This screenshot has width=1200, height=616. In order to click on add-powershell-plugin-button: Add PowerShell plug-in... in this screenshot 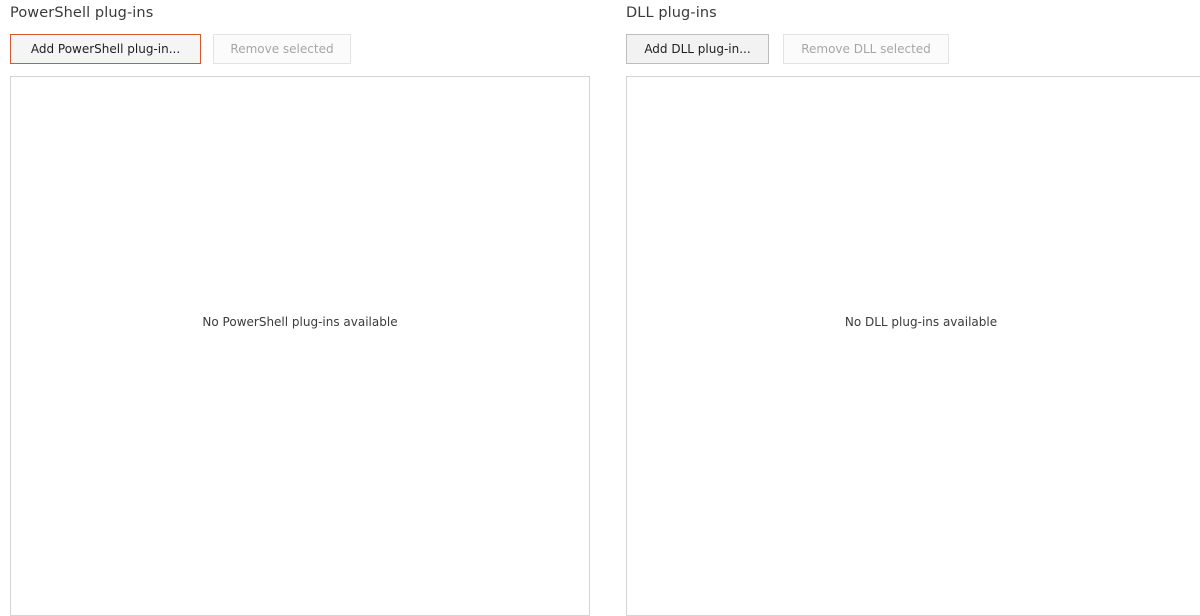, I will do `click(105, 49)`.